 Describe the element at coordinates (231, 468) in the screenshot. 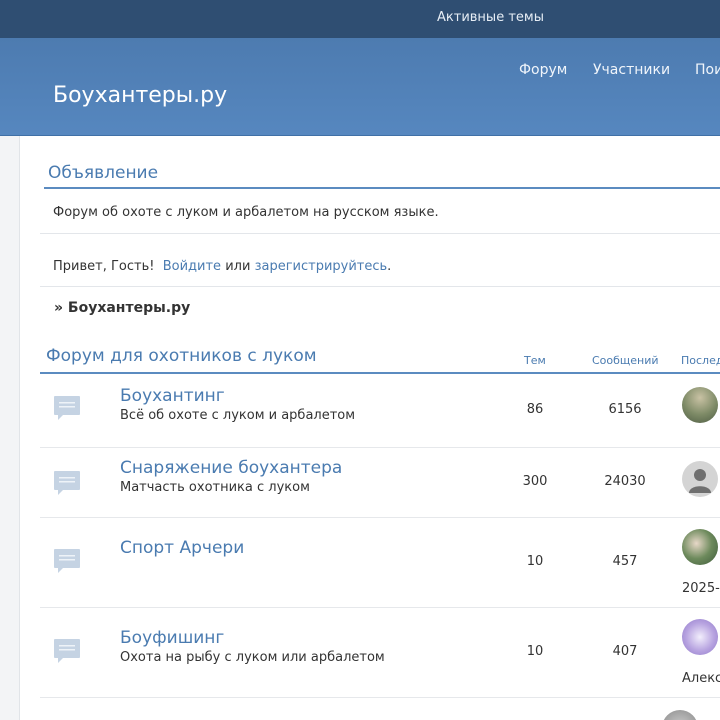

I see `forum-name: Снаряжение боухантера` at that location.